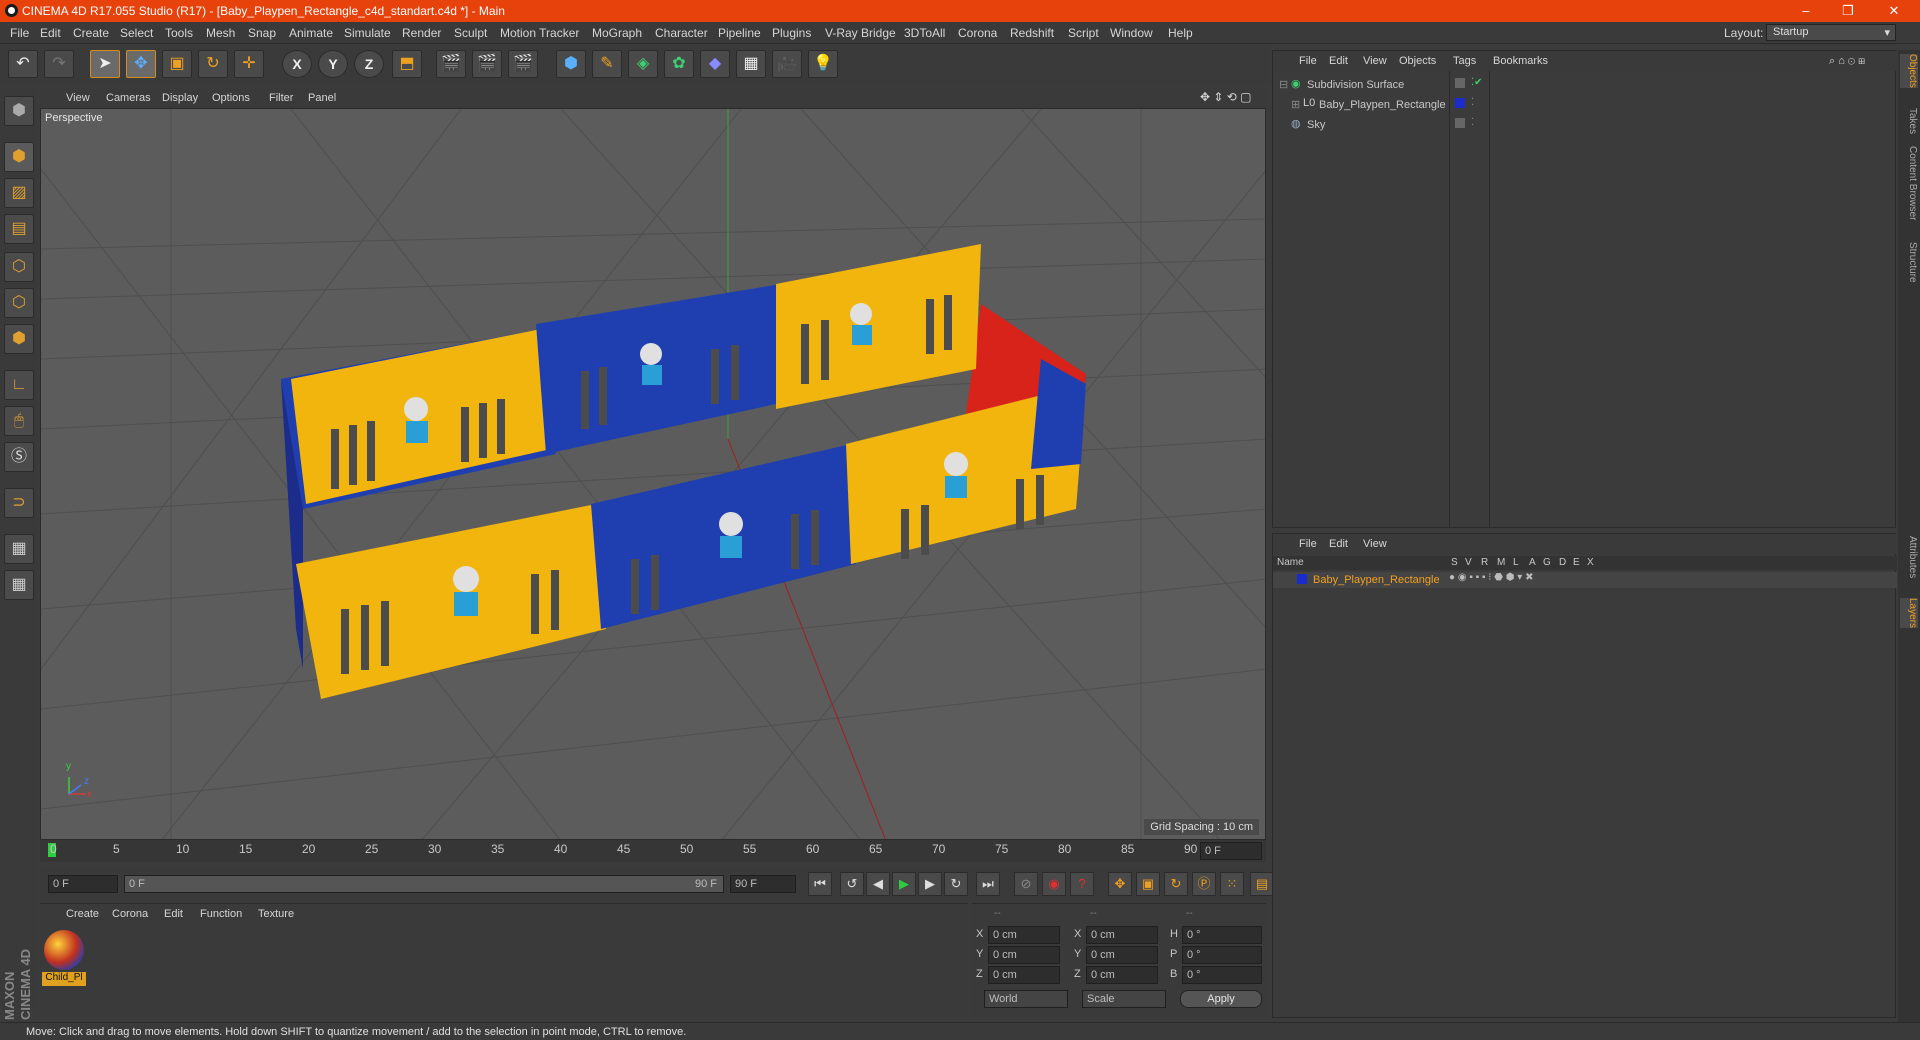 This screenshot has width=1920, height=1040. Describe the element at coordinates (904, 884) in the screenshot. I see `play-button: ▶` at that location.